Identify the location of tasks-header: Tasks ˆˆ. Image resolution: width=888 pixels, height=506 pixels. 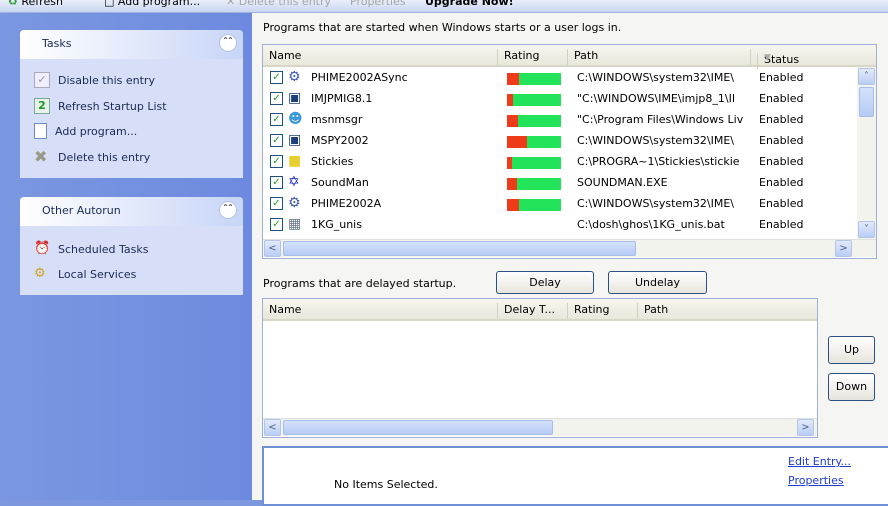
(131, 44).